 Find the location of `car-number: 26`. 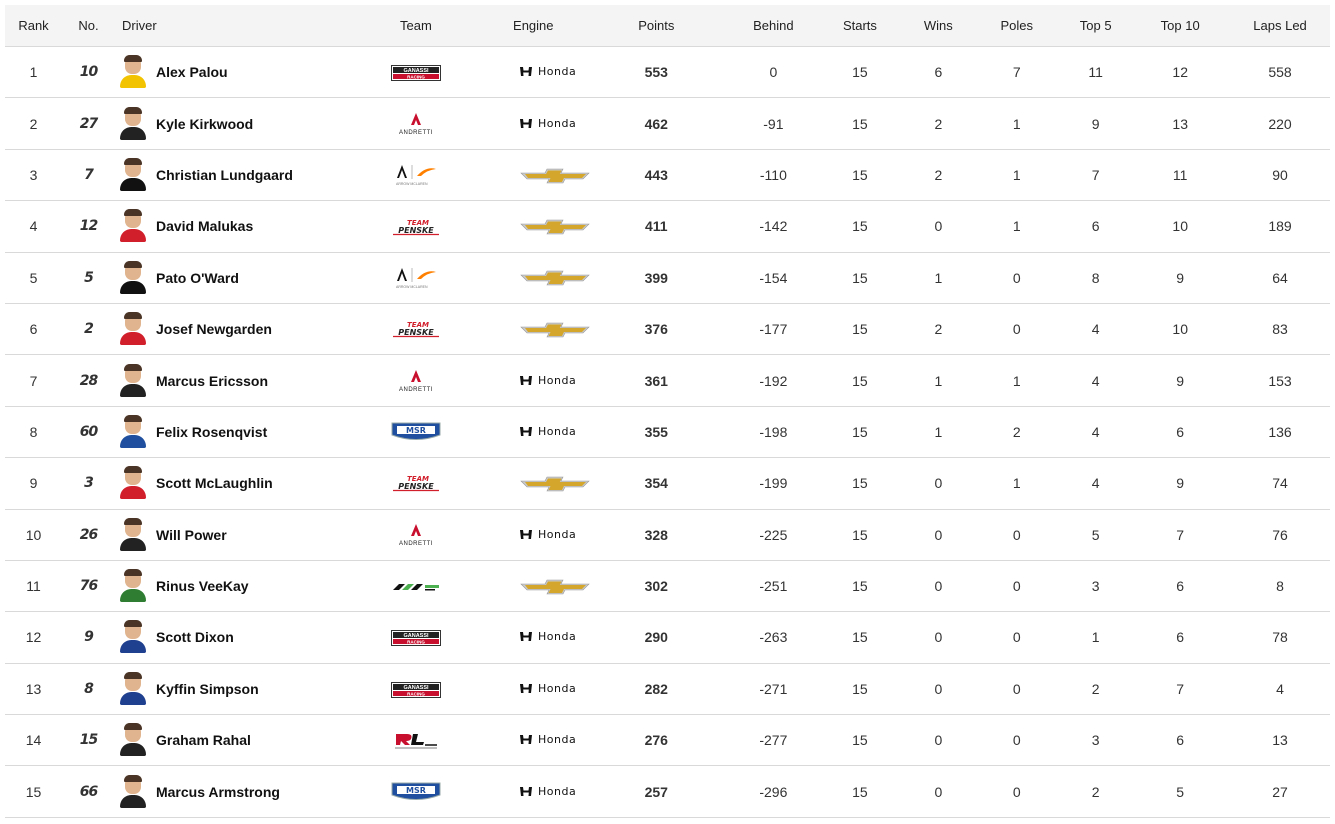

car-number: 26 is located at coordinates (88, 535).